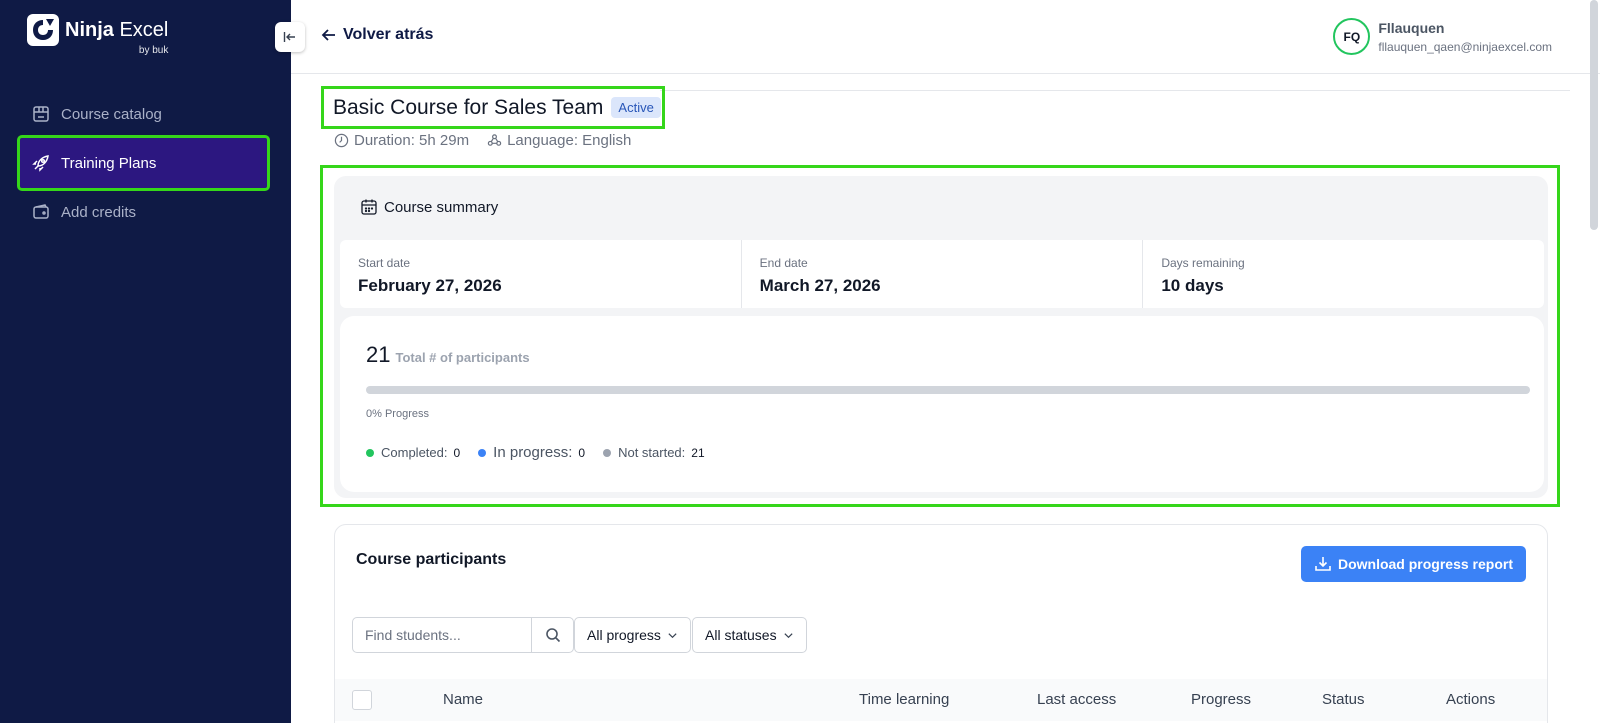  What do you see at coordinates (463, 699) in the screenshot?
I see `column-name: Name` at bounding box center [463, 699].